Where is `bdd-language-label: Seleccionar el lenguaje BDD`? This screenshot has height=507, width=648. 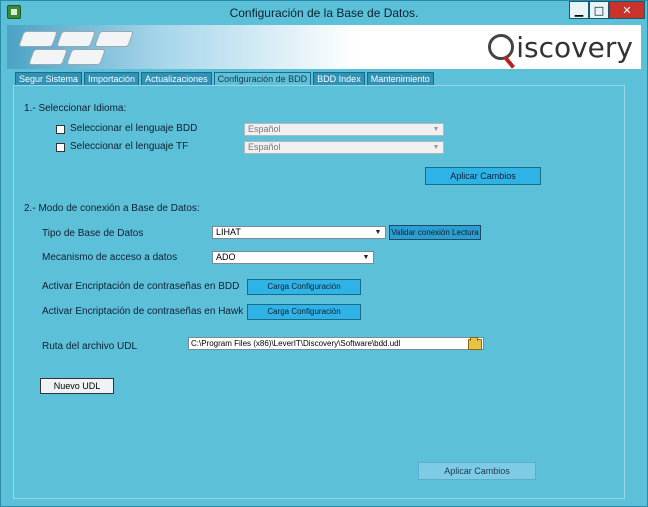
bdd-language-label: Seleccionar el lenguaje BDD is located at coordinates (134, 128).